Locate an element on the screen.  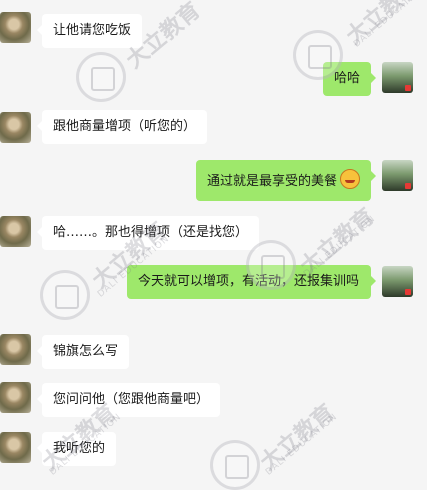
incoming-message-bubble: 让他请您吃饭 is located at coordinates (89, 31).